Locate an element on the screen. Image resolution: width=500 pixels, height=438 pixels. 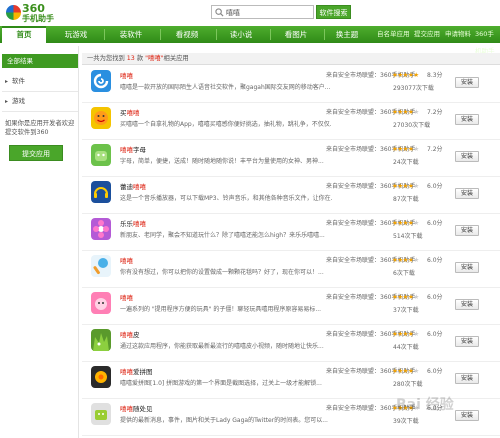
result-summary-bar: 一共为您找到 13 款 "嘻嘻"相关应用 is located at coordinates (291, 59).